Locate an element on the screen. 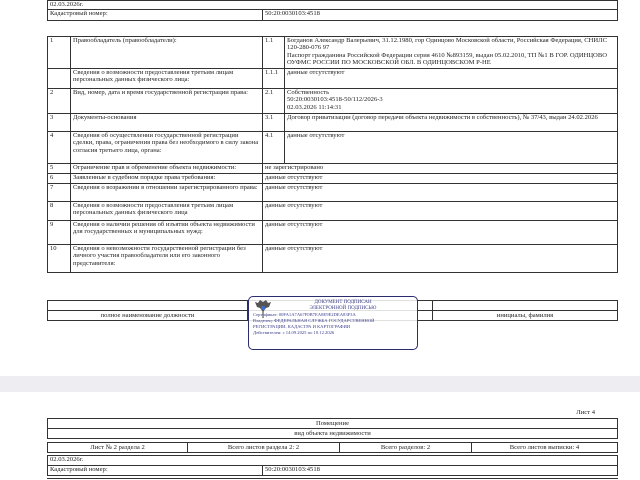  sheet-no: Лист № 2 раздела 2 is located at coordinates (117, 447).